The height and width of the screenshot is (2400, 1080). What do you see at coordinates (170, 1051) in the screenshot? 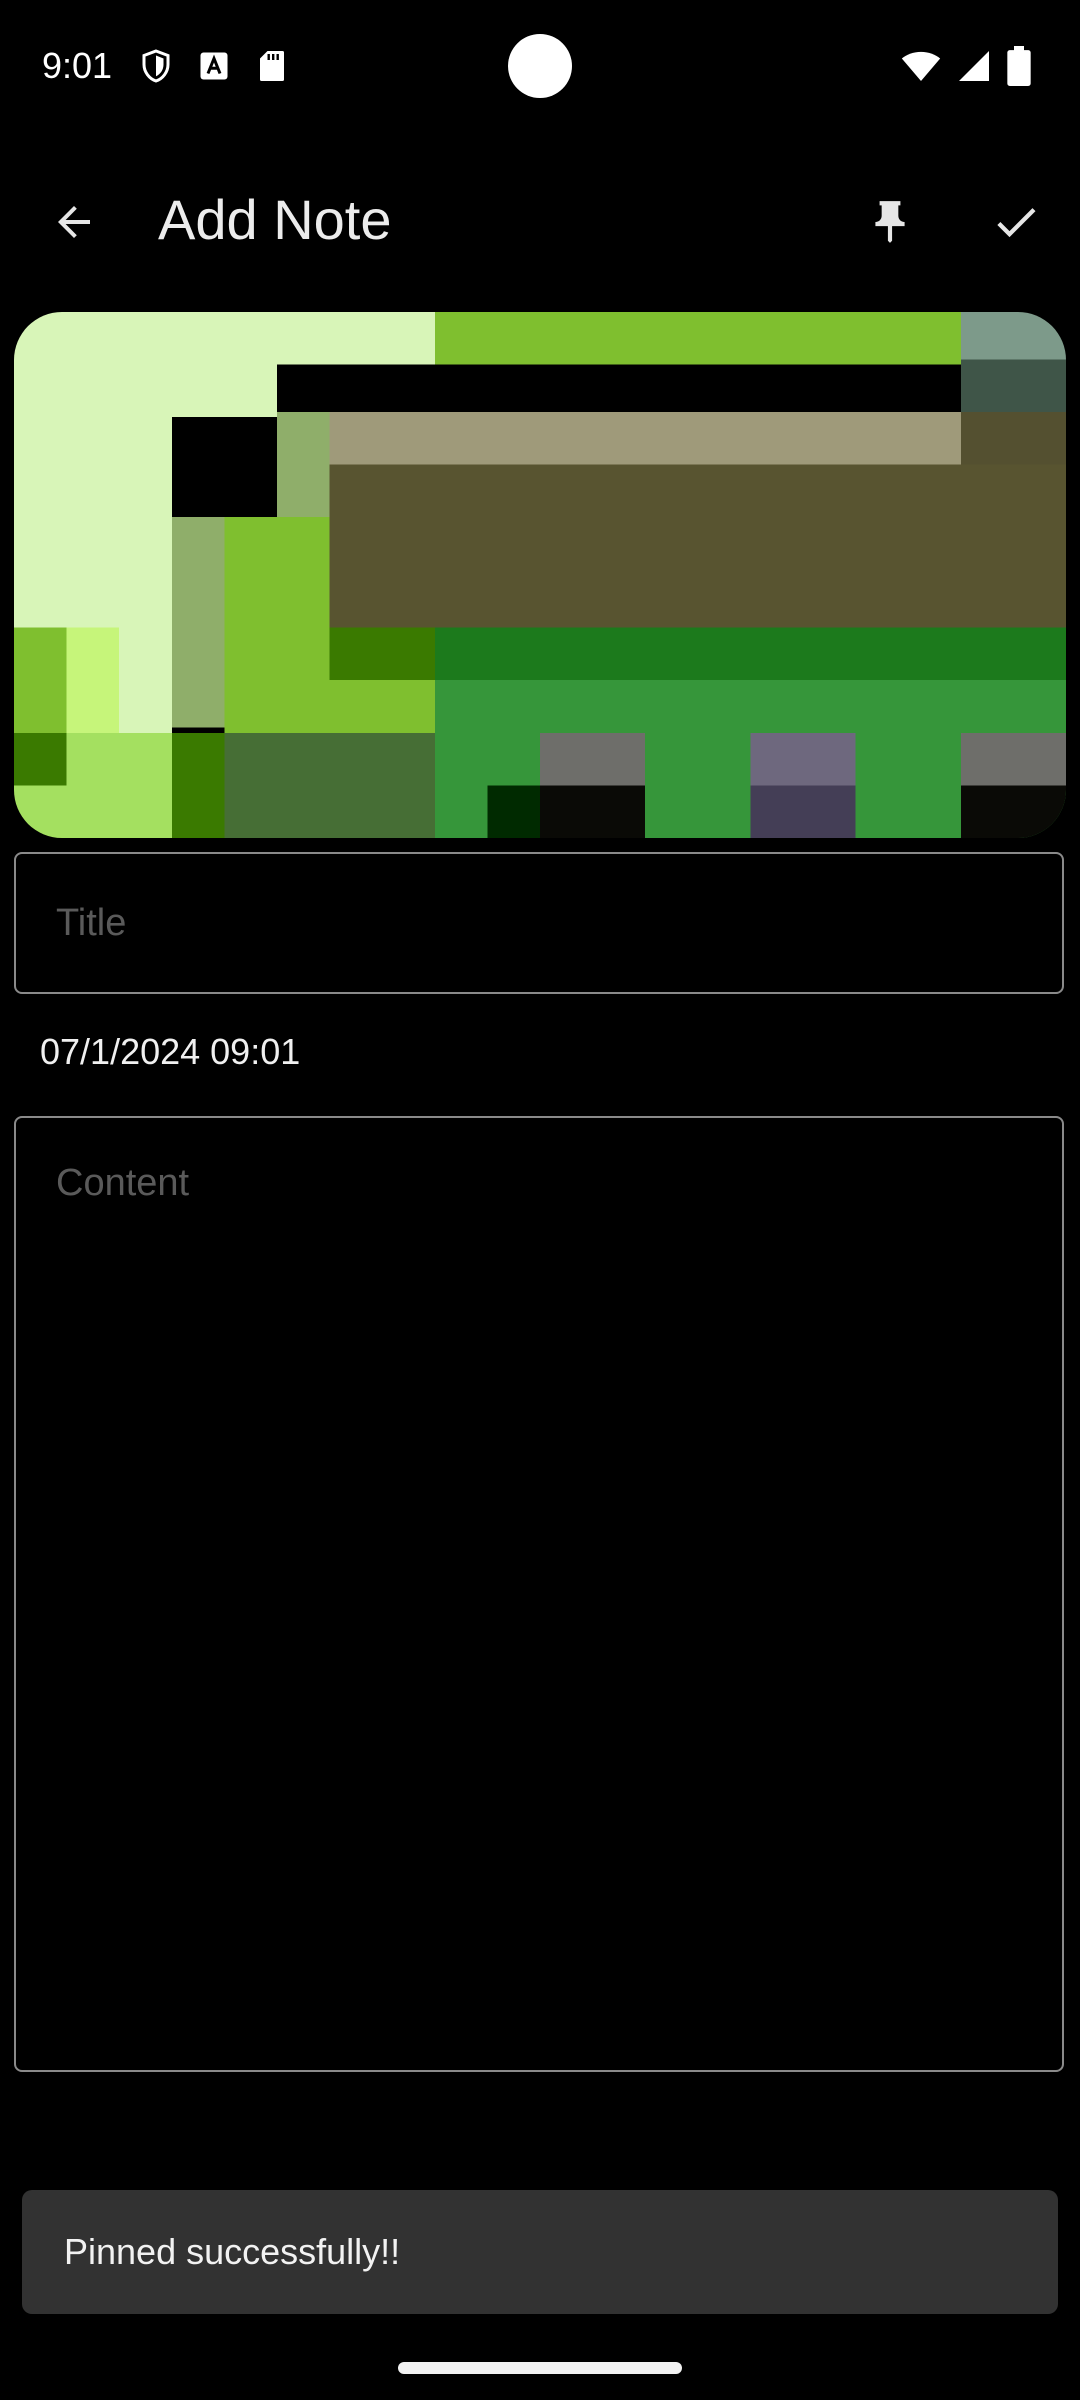
I see `note-date: 07/1/2024 09:01` at bounding box center [170, 1051].